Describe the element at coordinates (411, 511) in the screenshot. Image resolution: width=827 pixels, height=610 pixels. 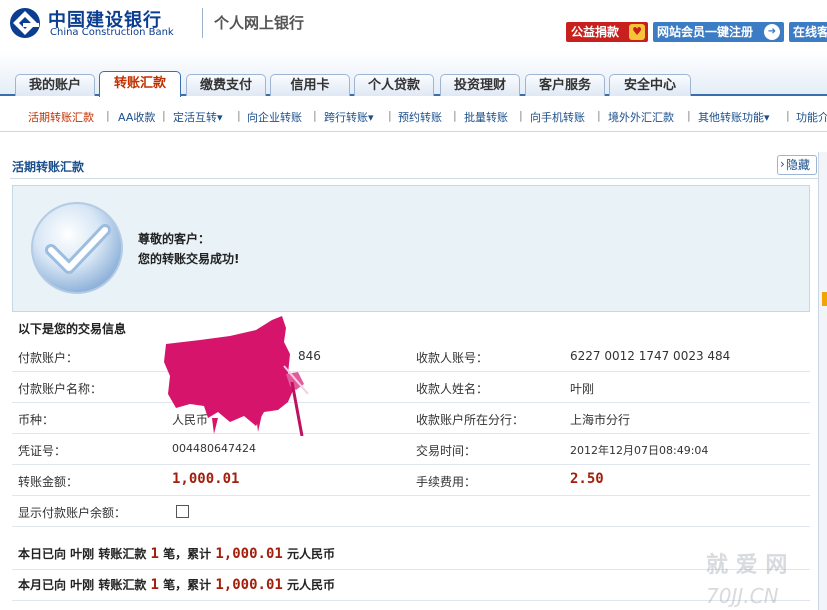
I see `info-row-show-balance: 显示付款账户余额：` at that location.